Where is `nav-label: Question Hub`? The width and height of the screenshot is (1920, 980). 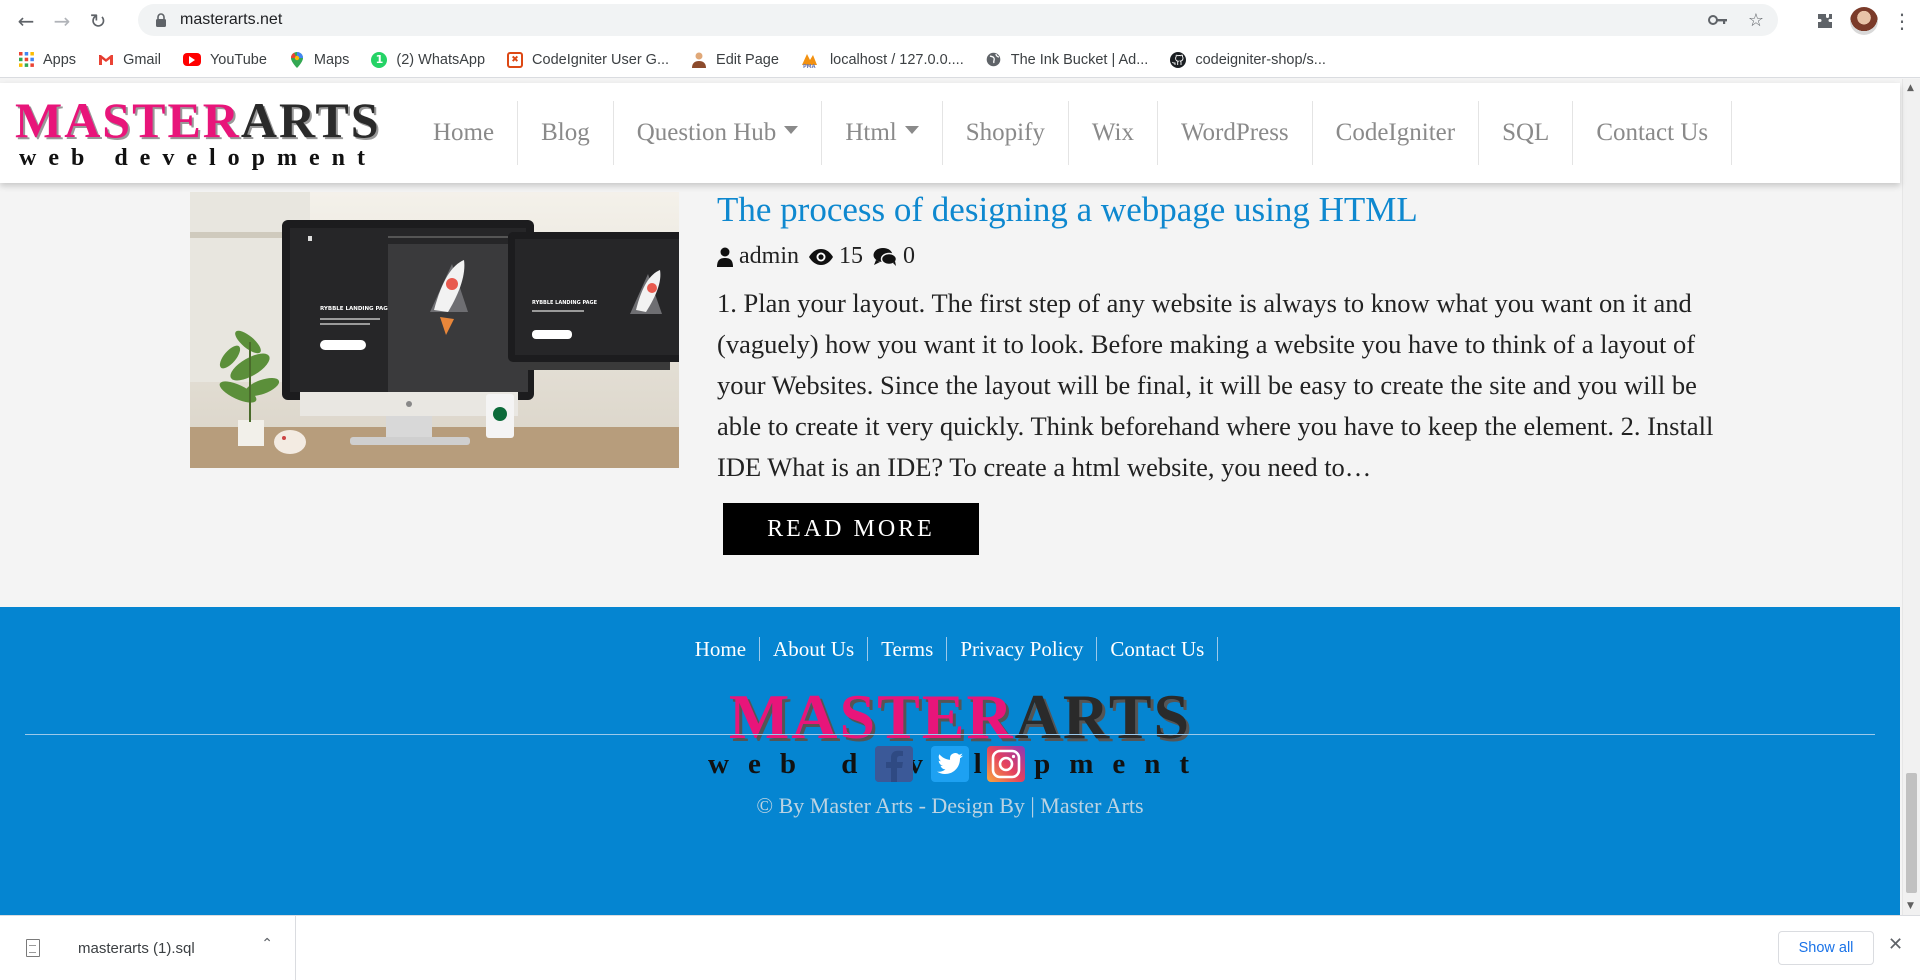 nav-label: Question Hub is located at coordinates (706, 132).